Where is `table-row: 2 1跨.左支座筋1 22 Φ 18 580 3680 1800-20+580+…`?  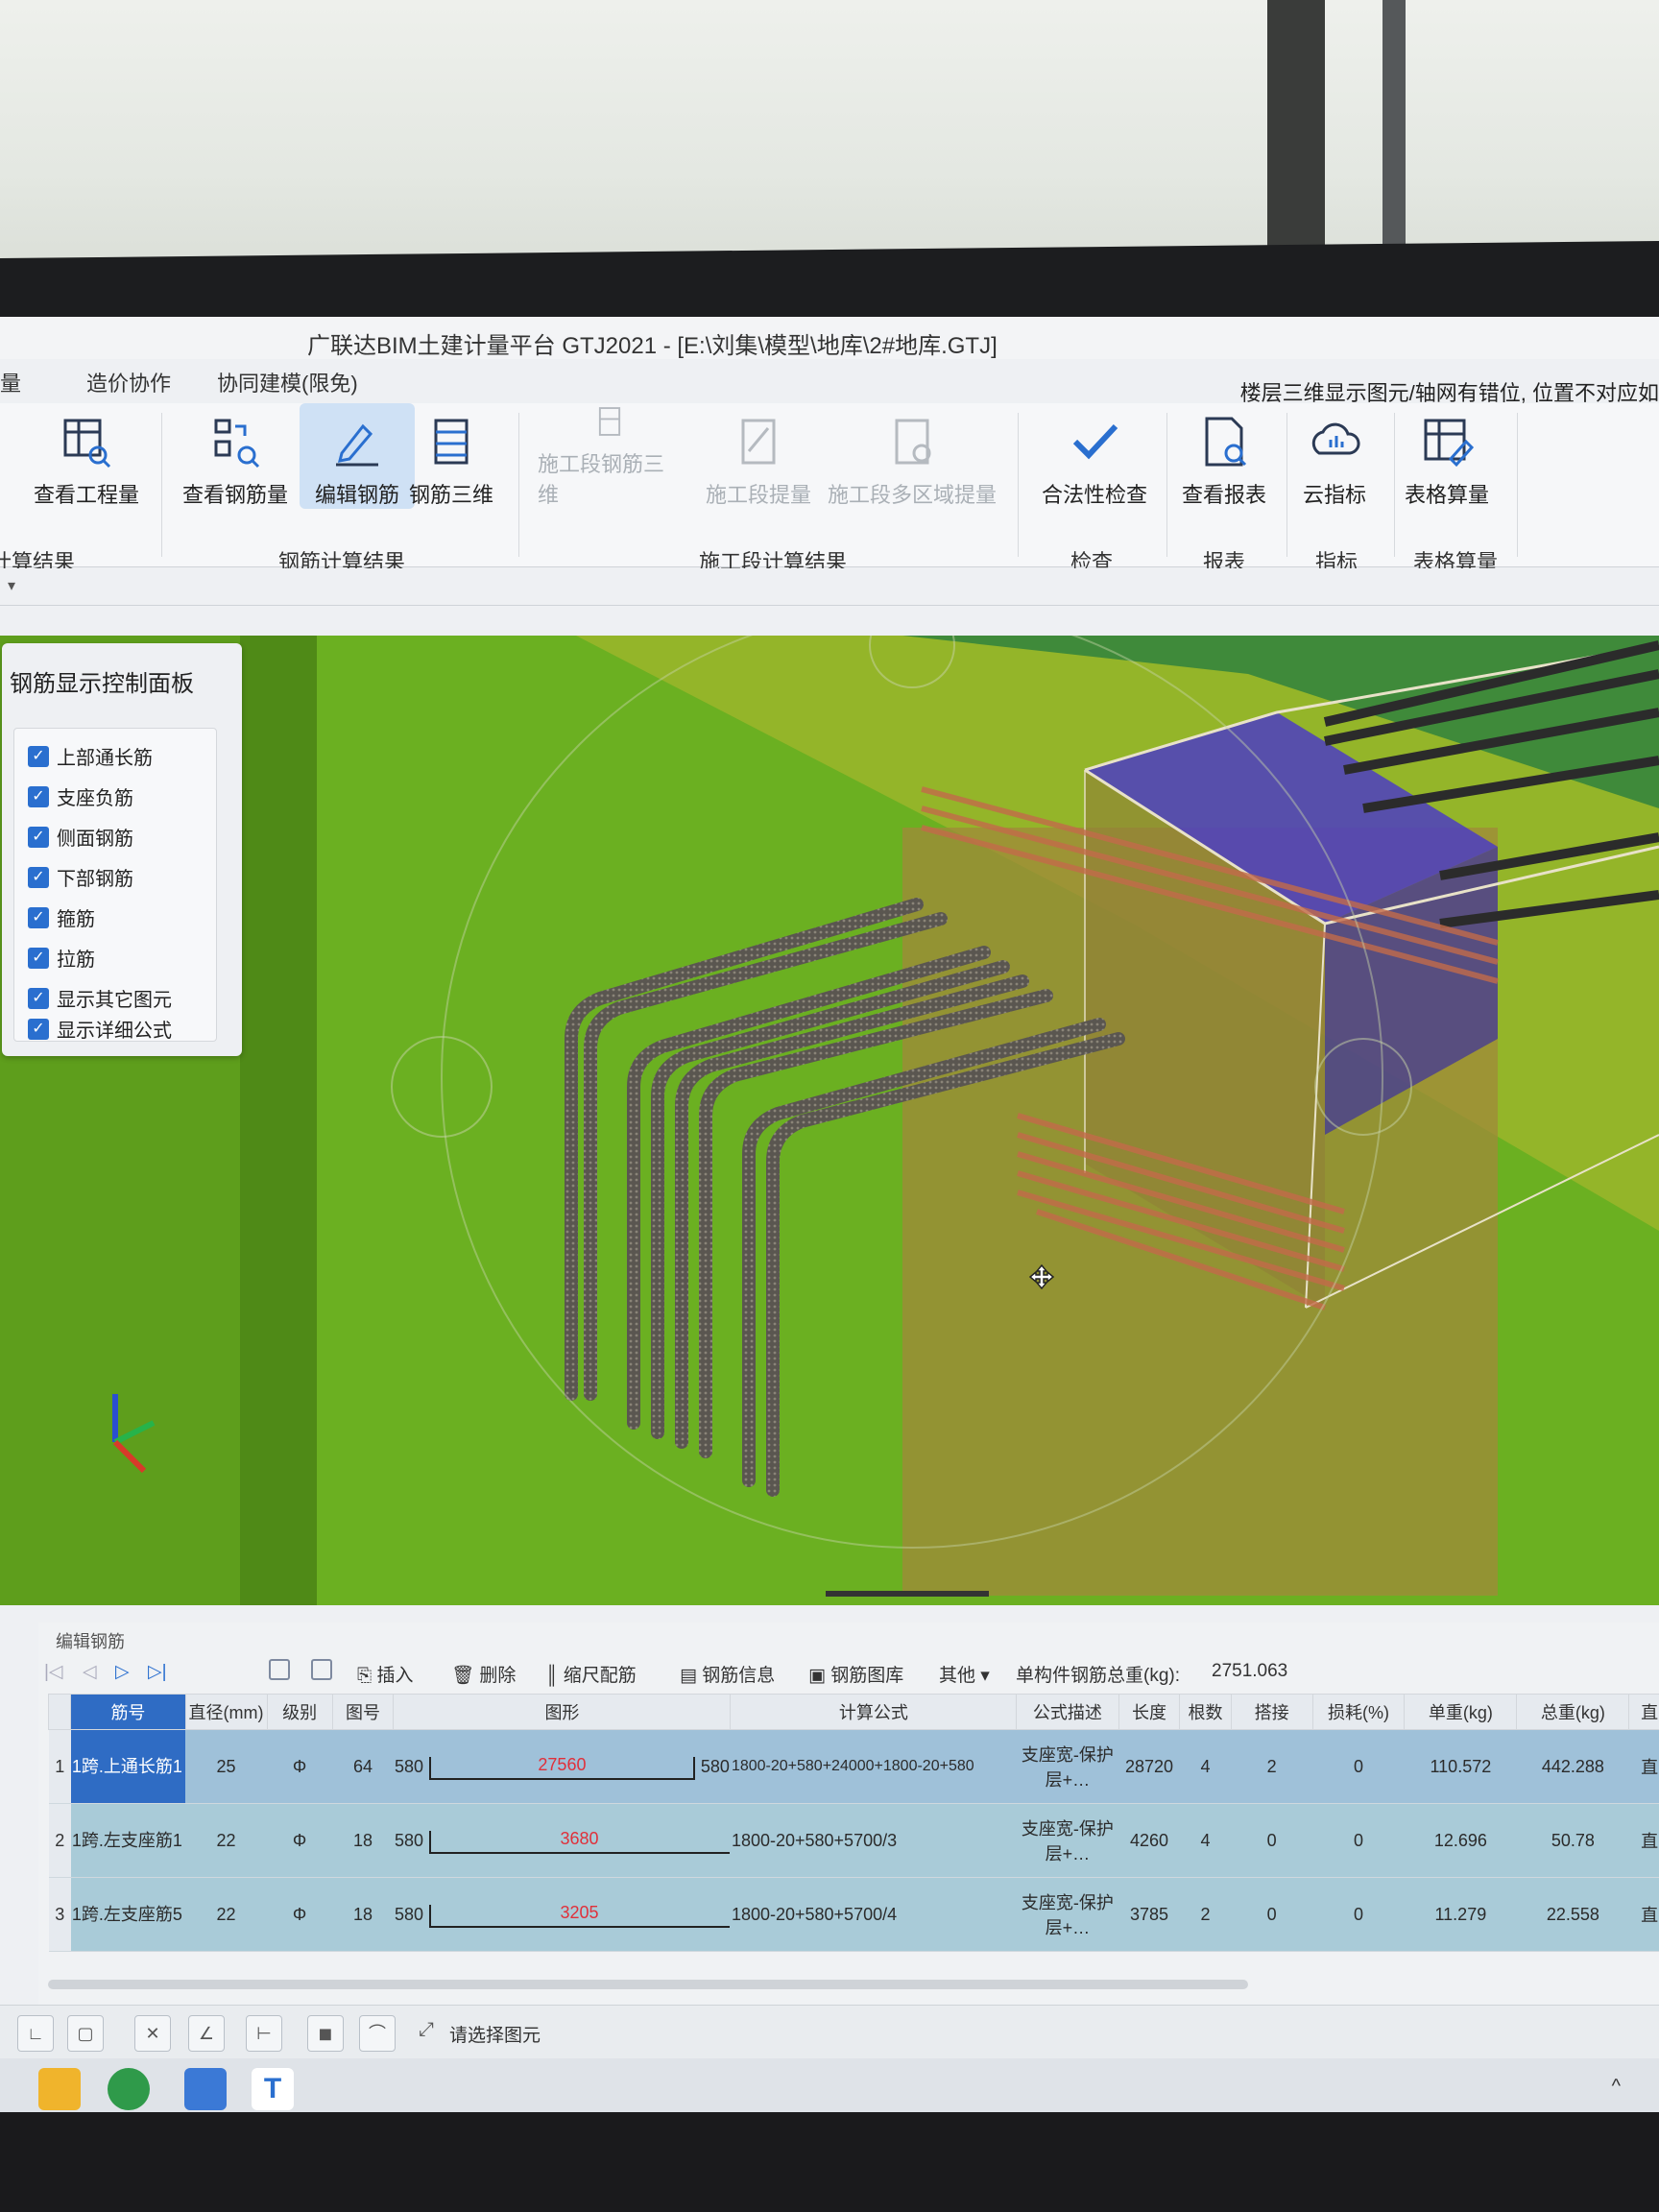
table-row: 2 1跨.左支座筋1 22 Φ 18 580 3680 1800-20+580+… is located at coordinates (853, 1840).